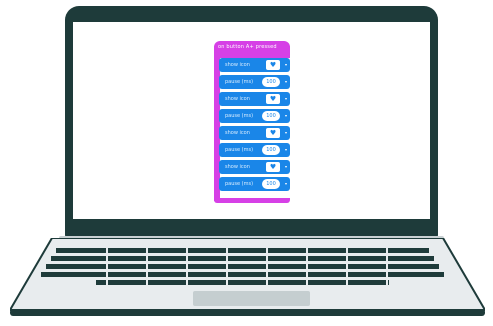 This screenshot has width=493, height=326. What do you see at coordinates (251, 298) in the screenshot?
I see `trackpad` at bounding box center [251, 298].